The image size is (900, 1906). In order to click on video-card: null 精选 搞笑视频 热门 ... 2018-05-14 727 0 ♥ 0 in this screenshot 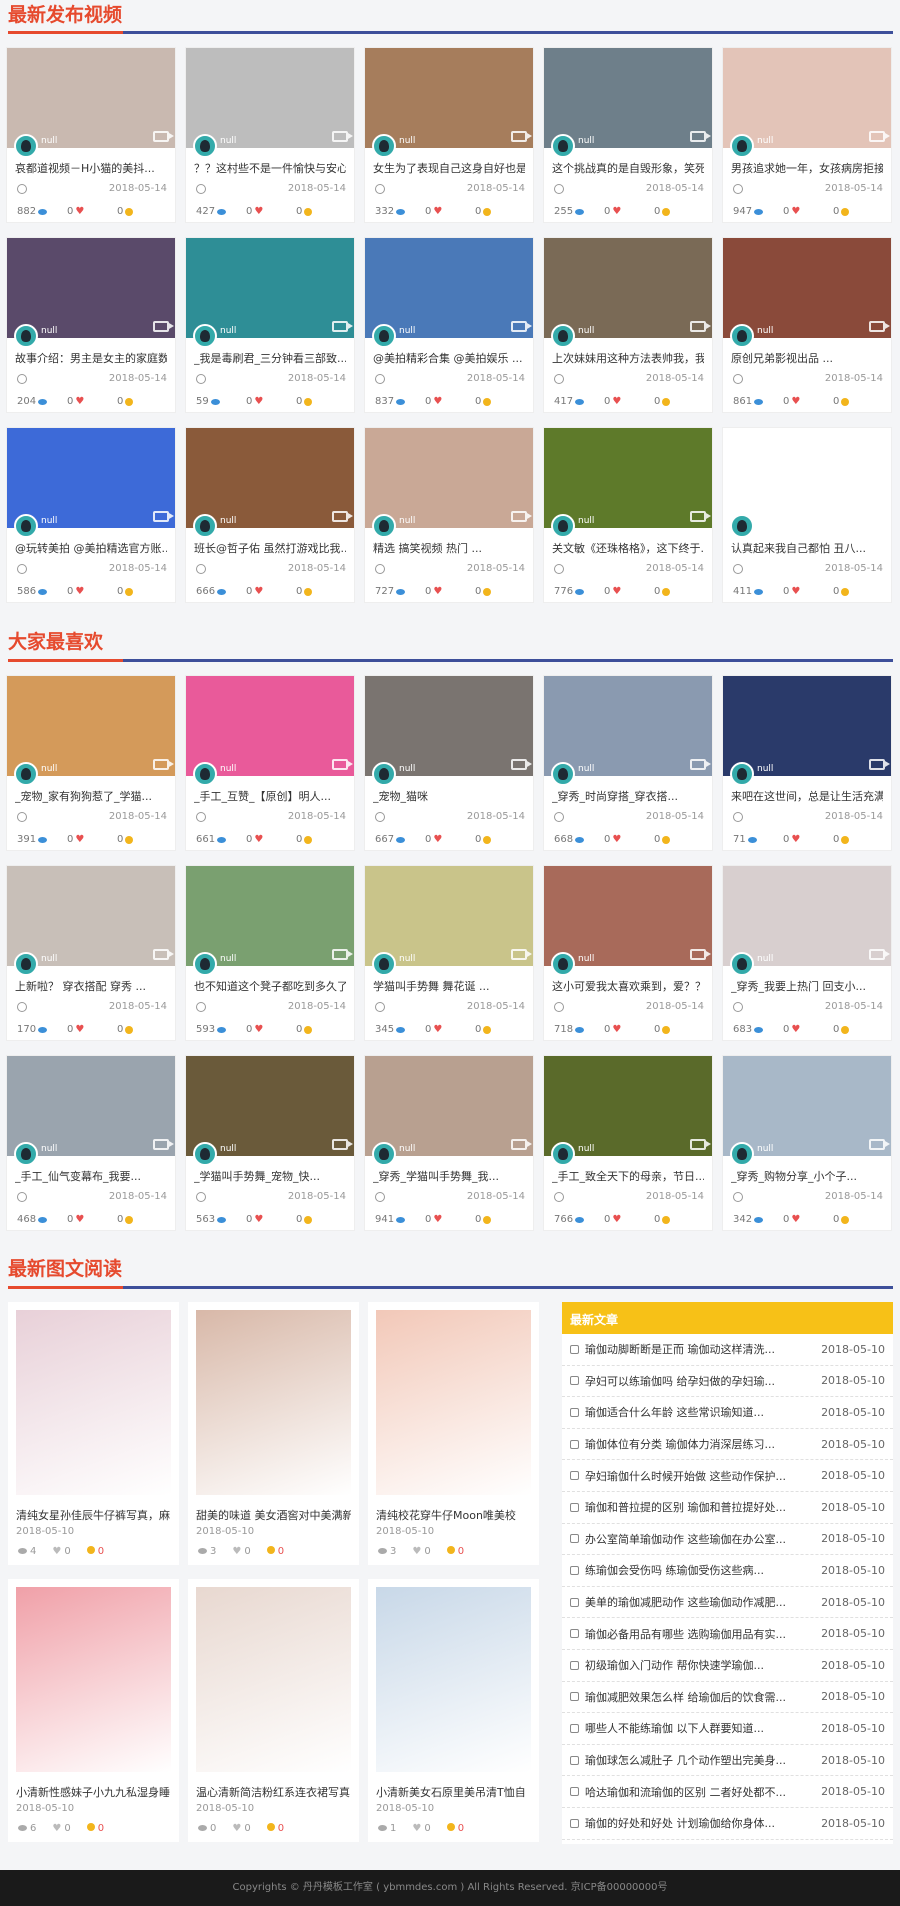, I will do `click(449, 515)`.